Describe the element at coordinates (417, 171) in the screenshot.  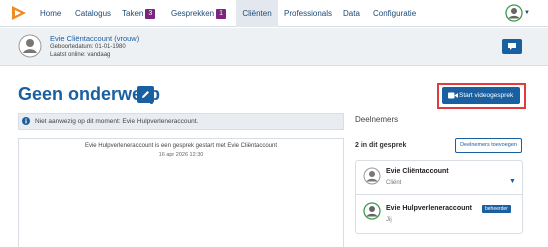
I see `participant-name: Evie Cliëntaccount` at that location.